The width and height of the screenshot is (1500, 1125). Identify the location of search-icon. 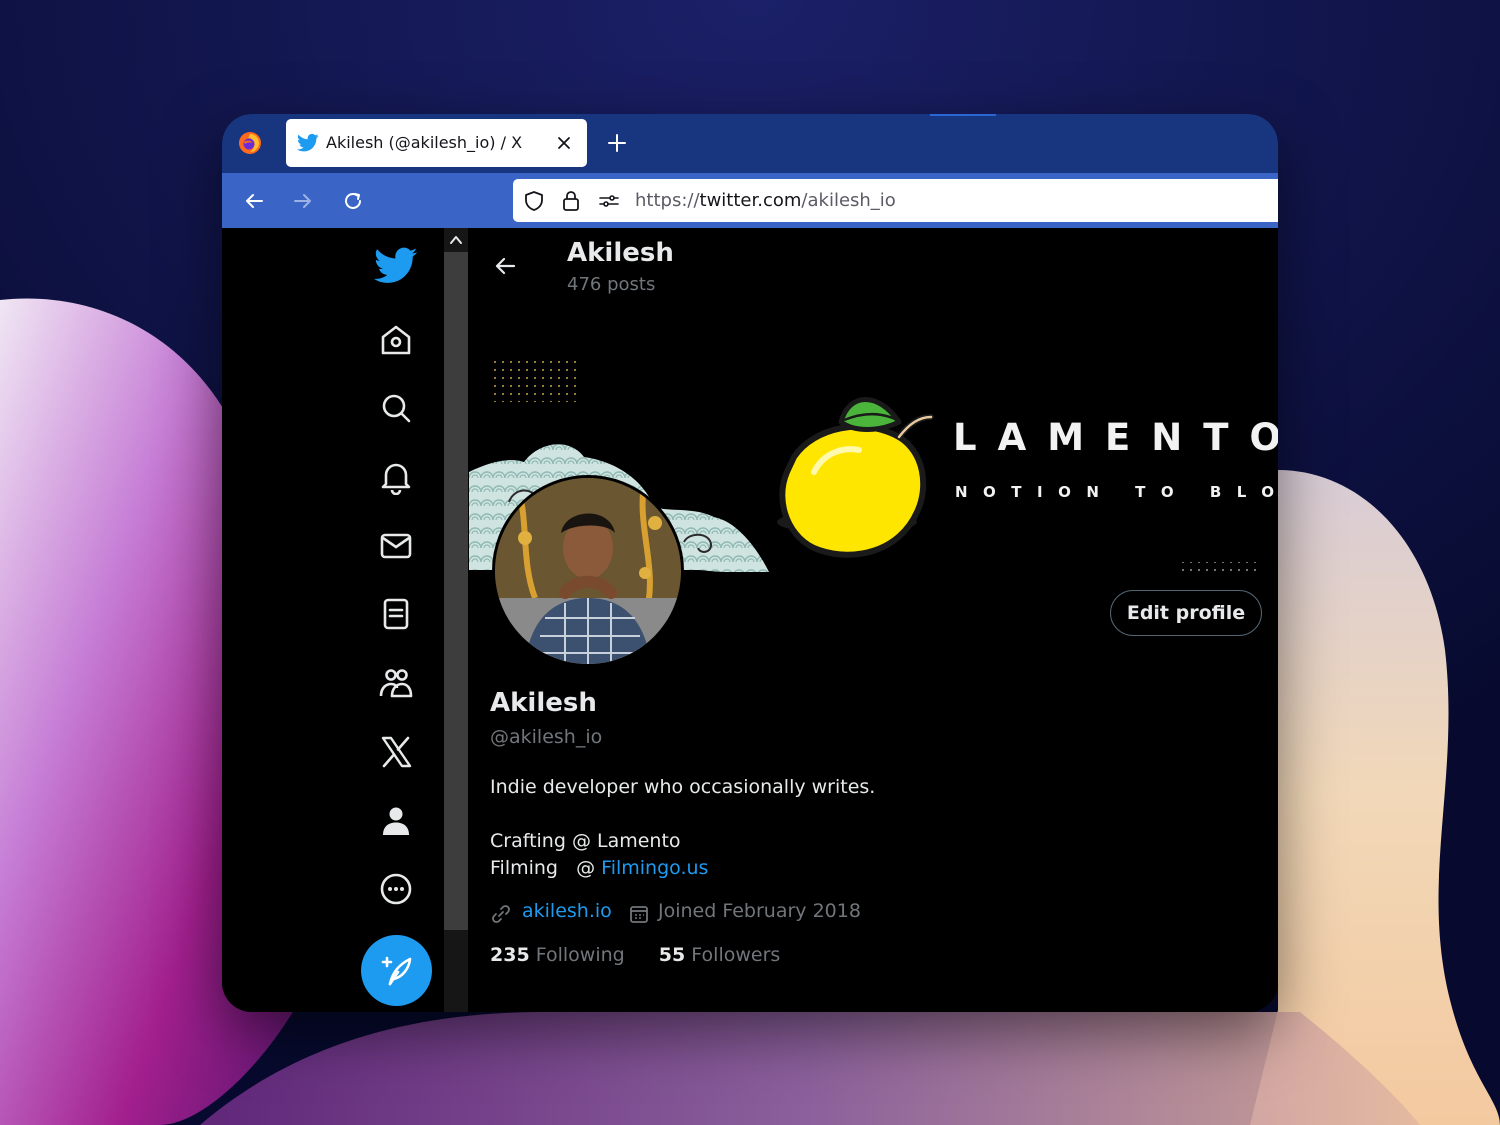
(396, 408).